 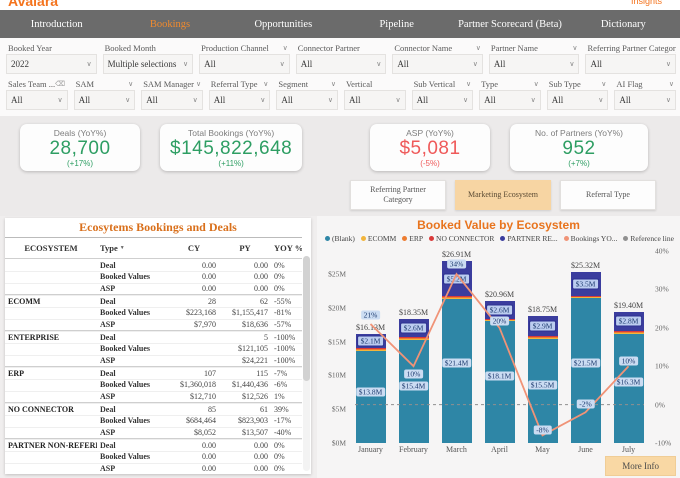 I want to click on filter-dropdown-sub-vertical: All∨, so click(x=443, y=100).